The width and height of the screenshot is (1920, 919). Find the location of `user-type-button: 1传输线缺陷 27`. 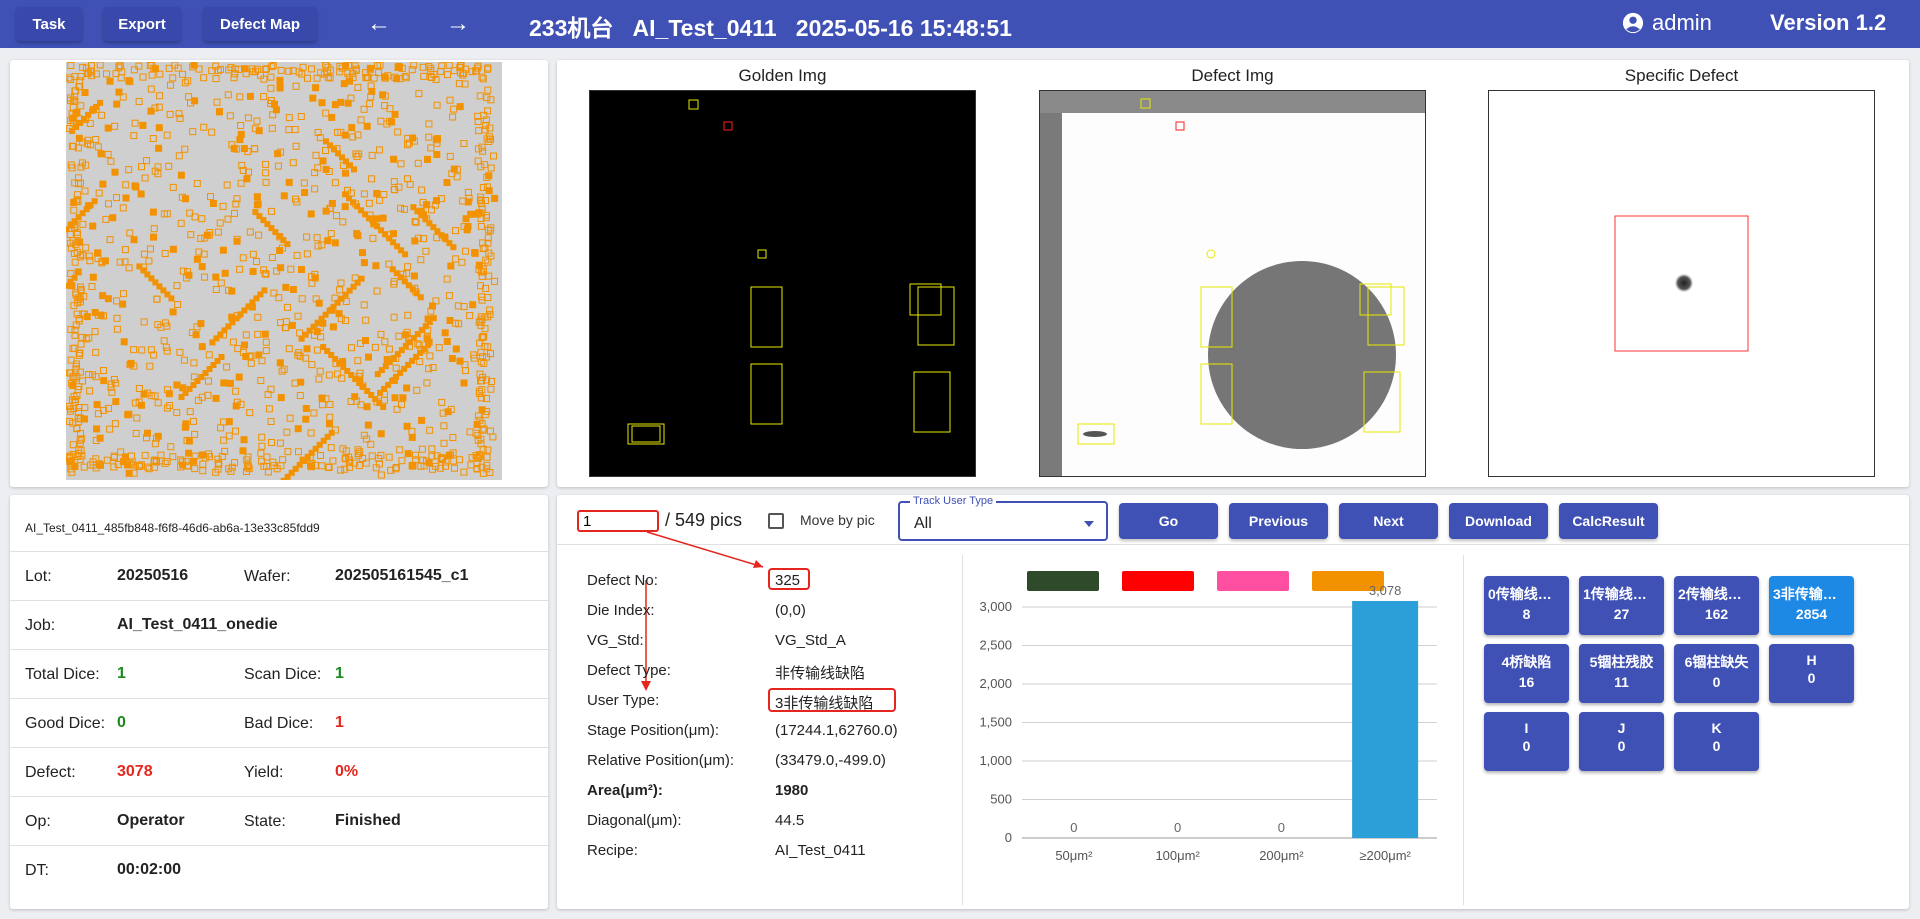

user-type-button: 1传输线缺陷 27 is located at coordinates (1621, 605).